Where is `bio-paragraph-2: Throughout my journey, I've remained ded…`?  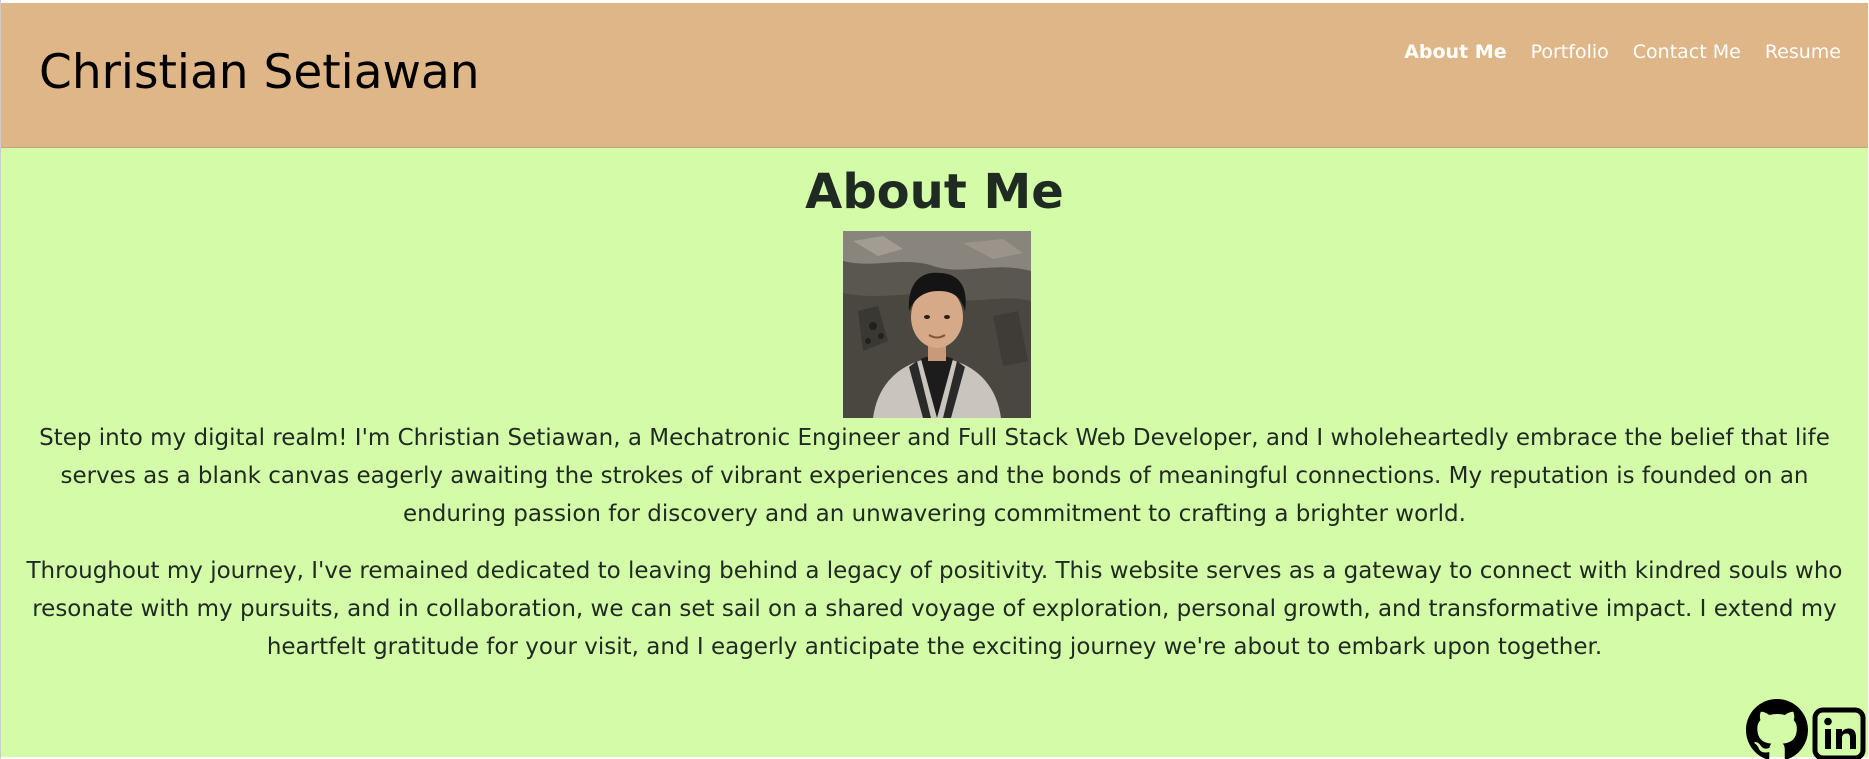 bio-paragraph-2: Throughout my journey, I've remained ded… is located at coordinates (934, 609).